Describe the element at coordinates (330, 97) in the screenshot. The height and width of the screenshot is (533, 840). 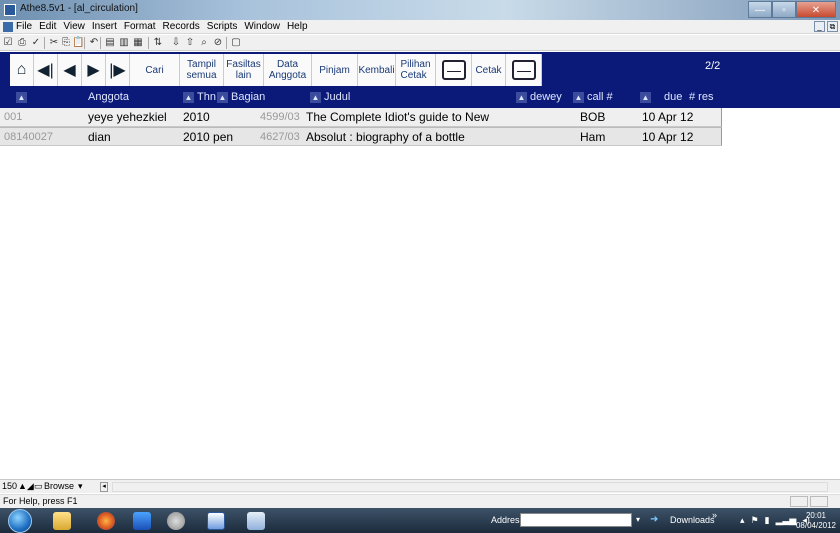
I see `column-header-judul: ▲ Judul` at that location.